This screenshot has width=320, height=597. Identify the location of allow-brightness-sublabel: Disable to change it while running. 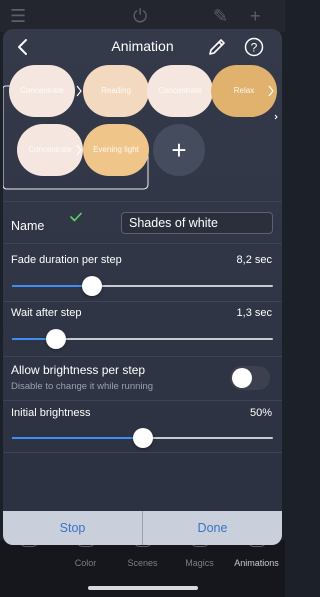
(82, 386).